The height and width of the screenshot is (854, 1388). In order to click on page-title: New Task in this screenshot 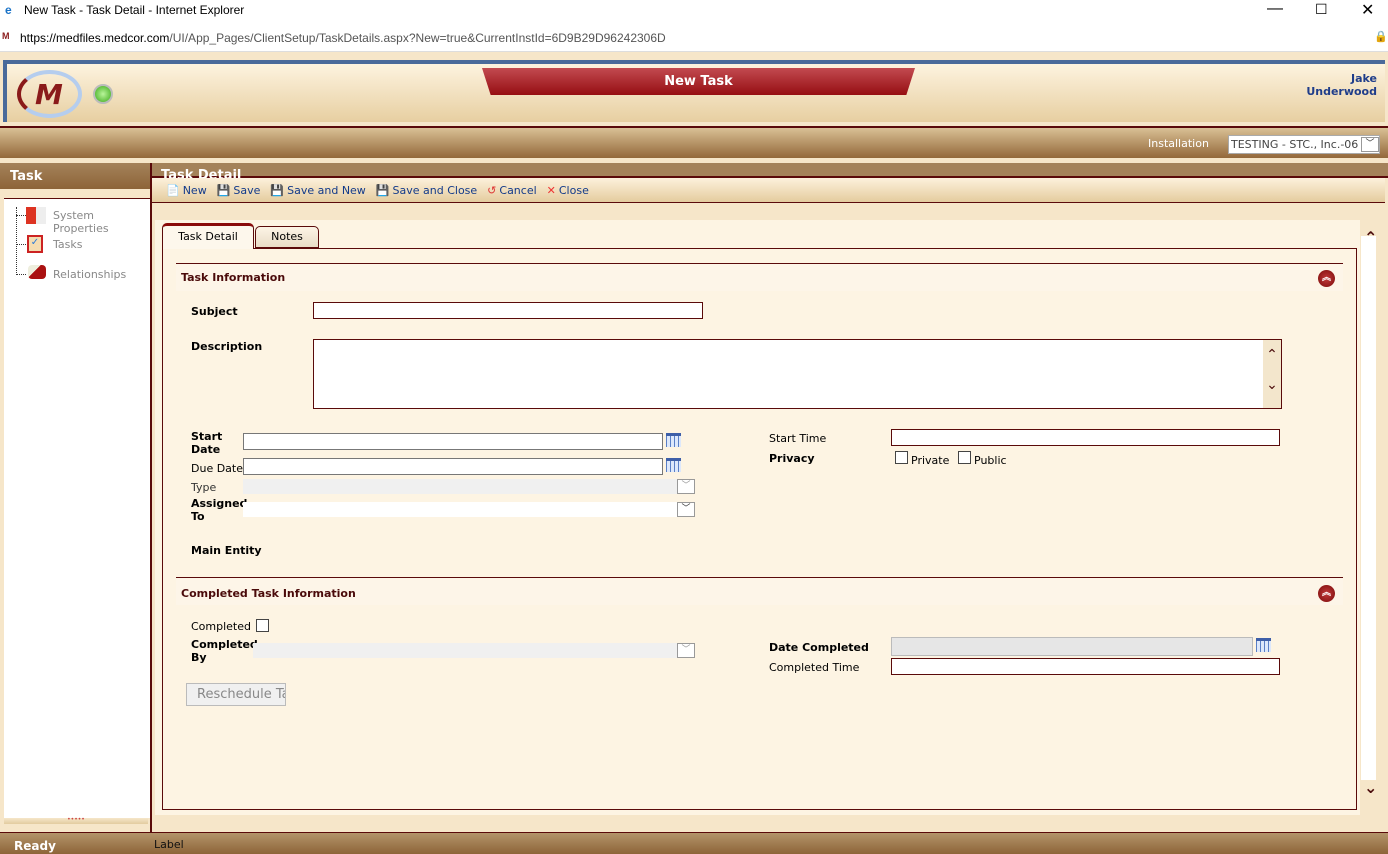, I will do `click(698, 81)`.